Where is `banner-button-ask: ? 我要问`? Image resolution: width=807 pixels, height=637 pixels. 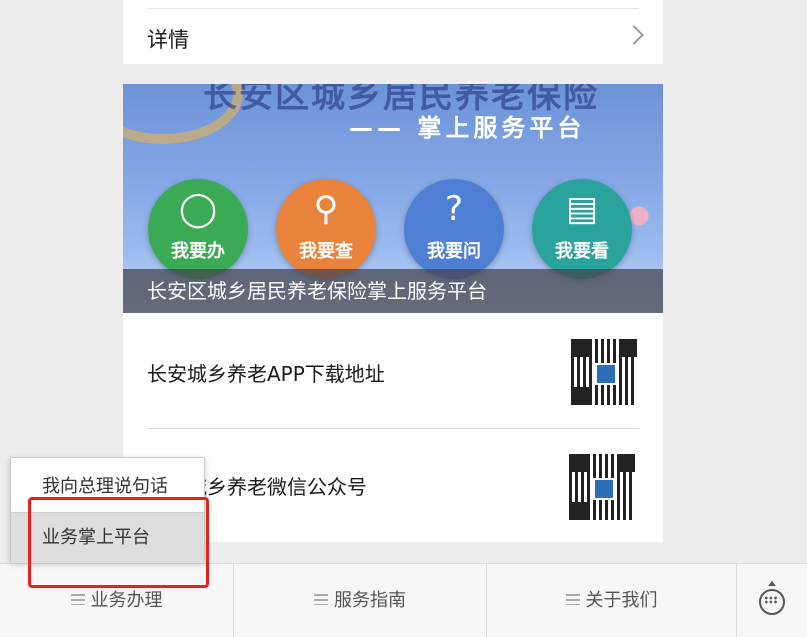 banner-button-ask: ? 我要问 is located at coordinates (454, 229).